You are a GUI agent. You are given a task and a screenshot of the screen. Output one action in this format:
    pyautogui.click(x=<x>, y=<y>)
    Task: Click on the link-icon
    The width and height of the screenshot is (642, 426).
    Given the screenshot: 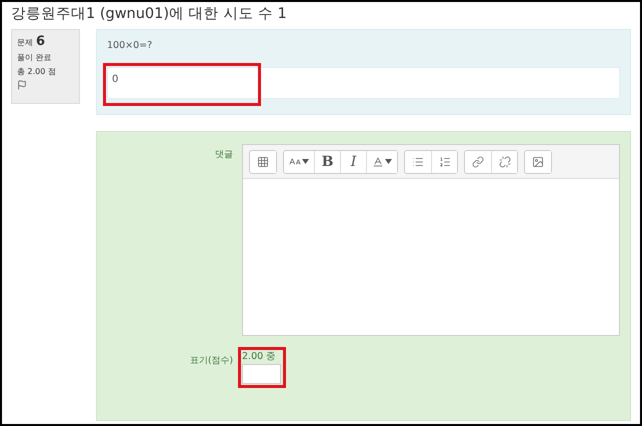 What is the action you would take?
    pyautogui.click(x=478, y=162)
    